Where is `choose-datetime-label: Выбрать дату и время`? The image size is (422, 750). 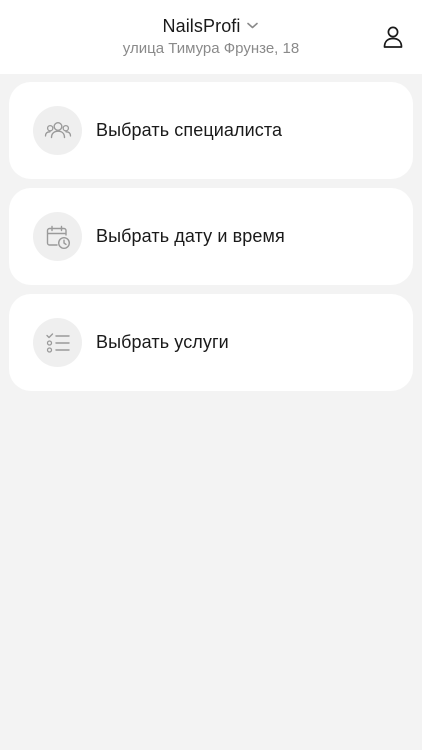 choose-datetime-label: Выбрать дату и время is located at coordinates (190, 236).